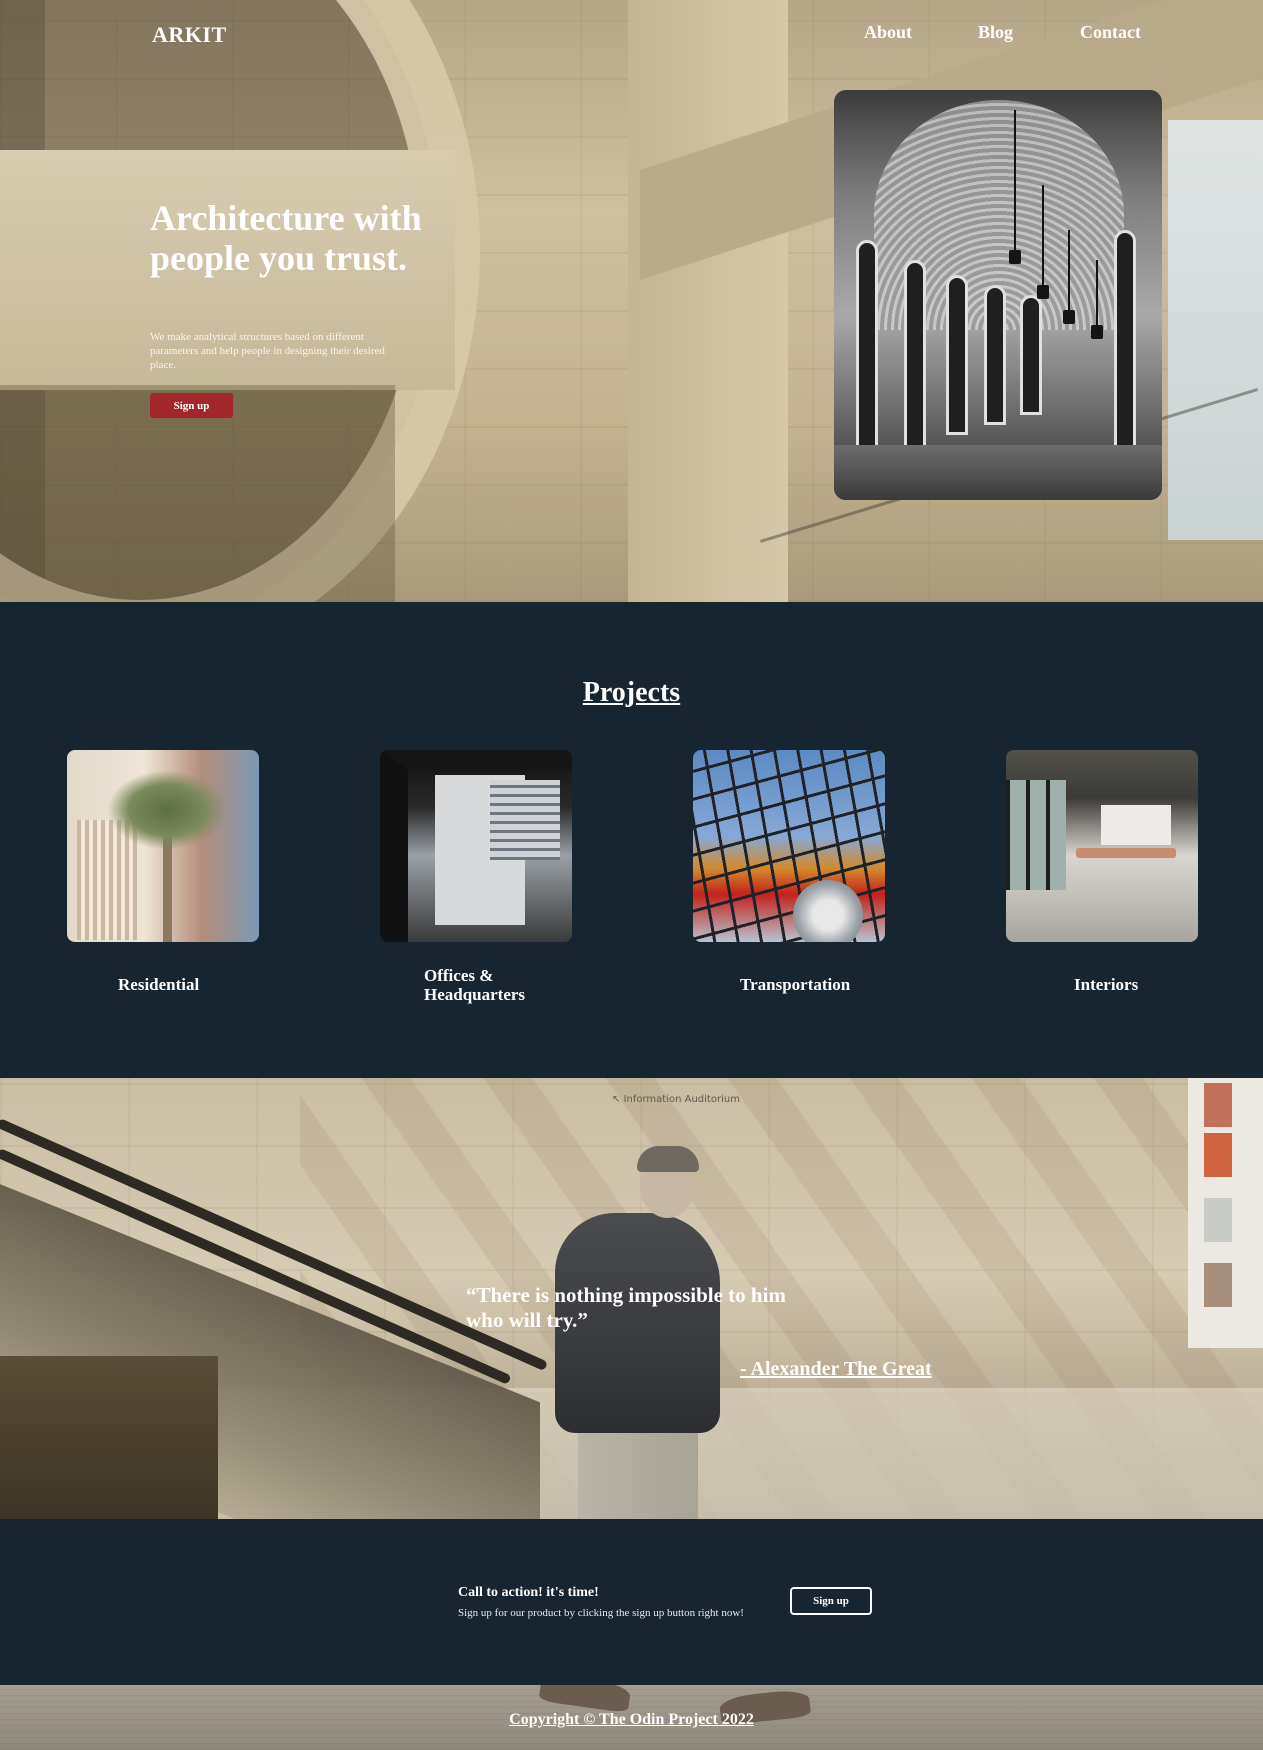  Describe the element at coordinates (1215, 330) in the screenshot. I see `hero-background-glass` at that location.